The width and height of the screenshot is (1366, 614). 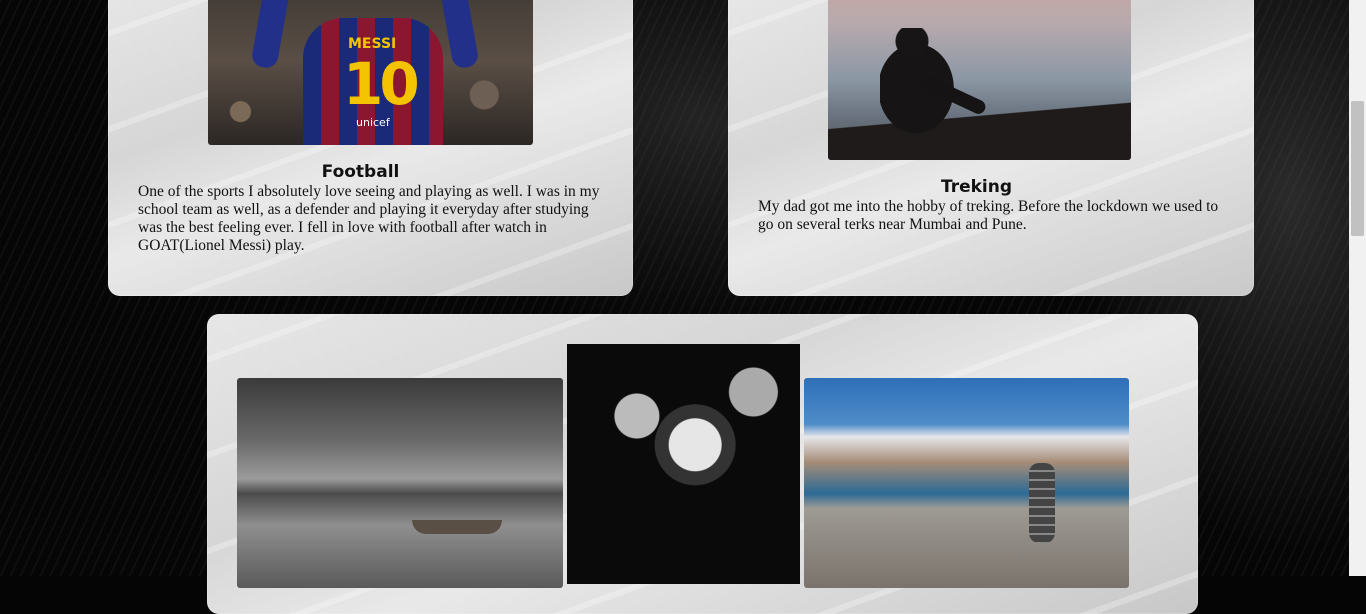 What do you see at coordinates (966, 483) in the screenshot?
I see `stone-stack-photo` at bounding box center [966, 483].